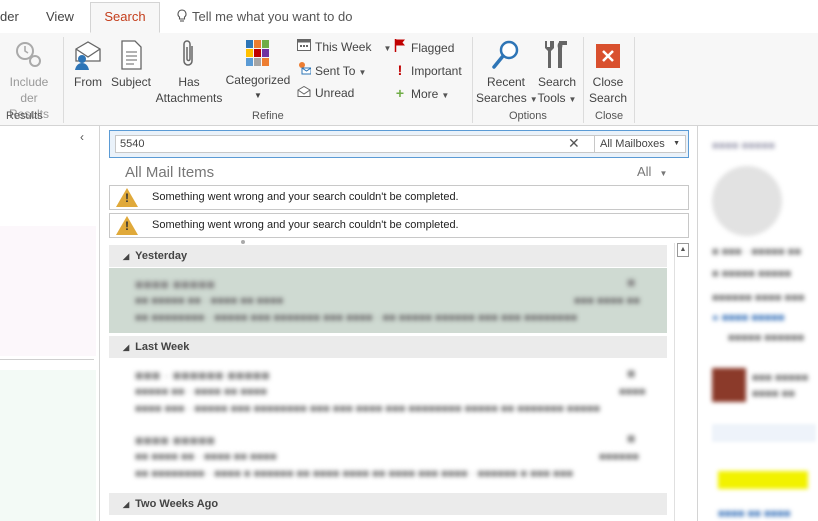 Image resolution: width=818 pixels, height=521 pixels. Describe the element at coordinates (557, 73) in the screenshot. I see `search-tools-button: Search Tools ▼` at that location.